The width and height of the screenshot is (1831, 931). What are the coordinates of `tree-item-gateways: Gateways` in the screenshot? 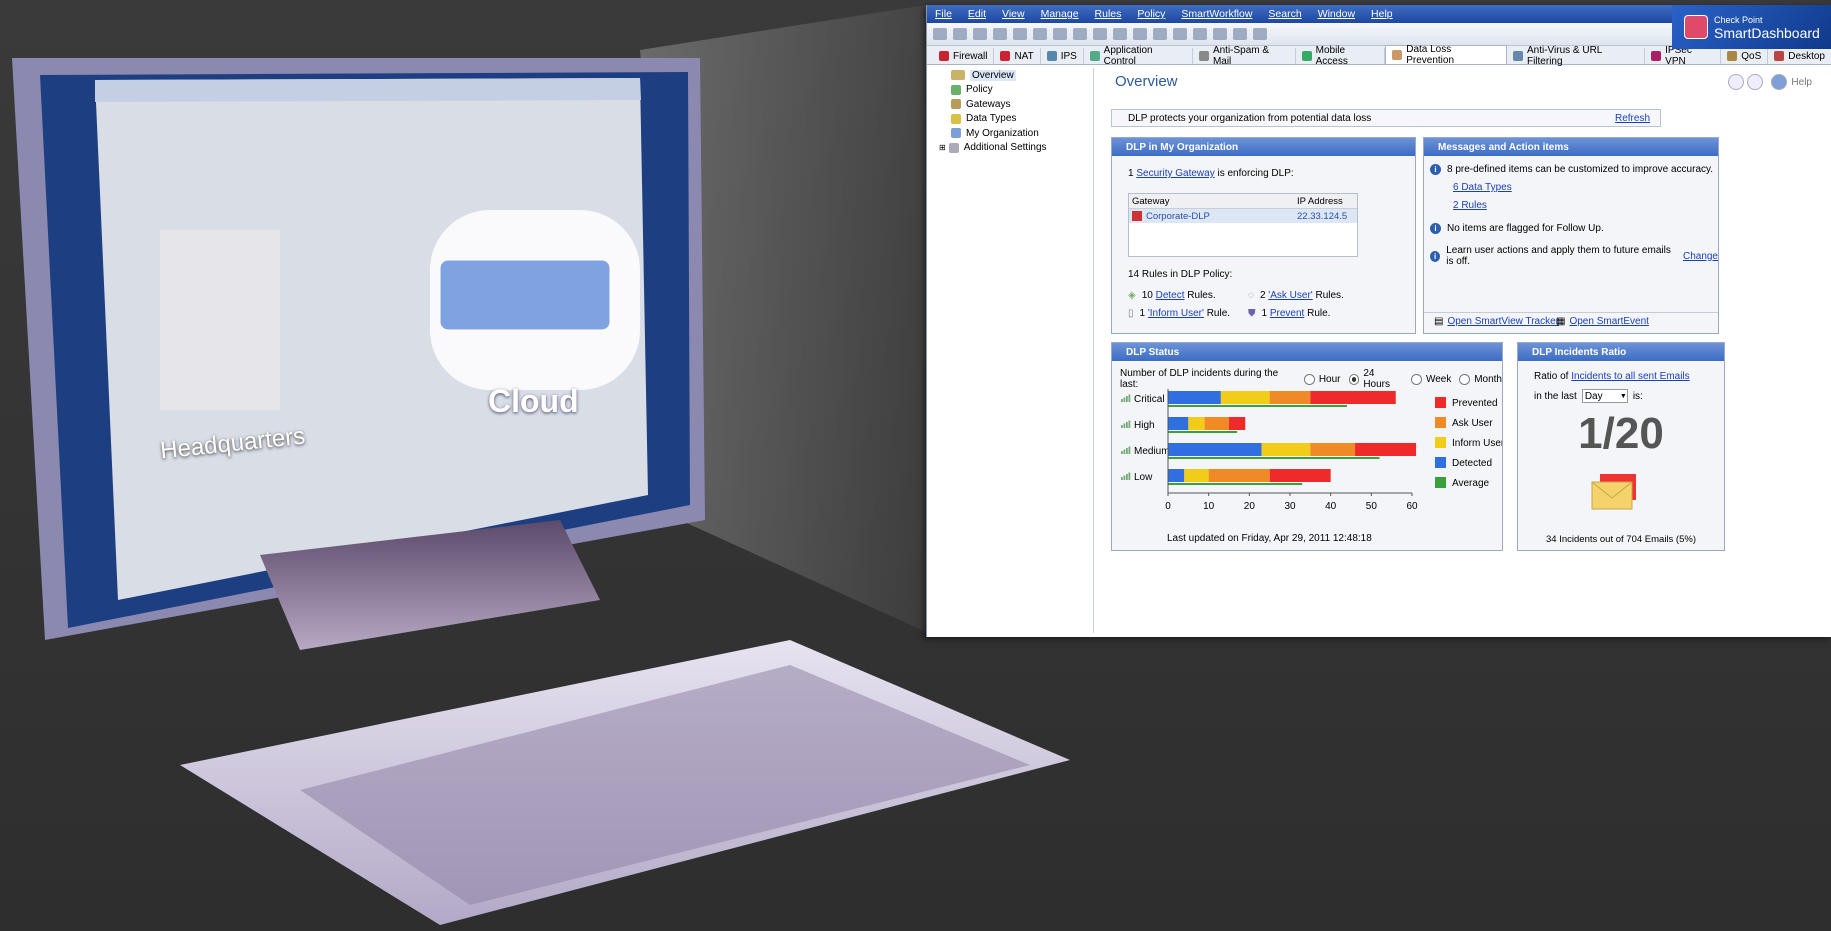 It's located at (1015, 104).